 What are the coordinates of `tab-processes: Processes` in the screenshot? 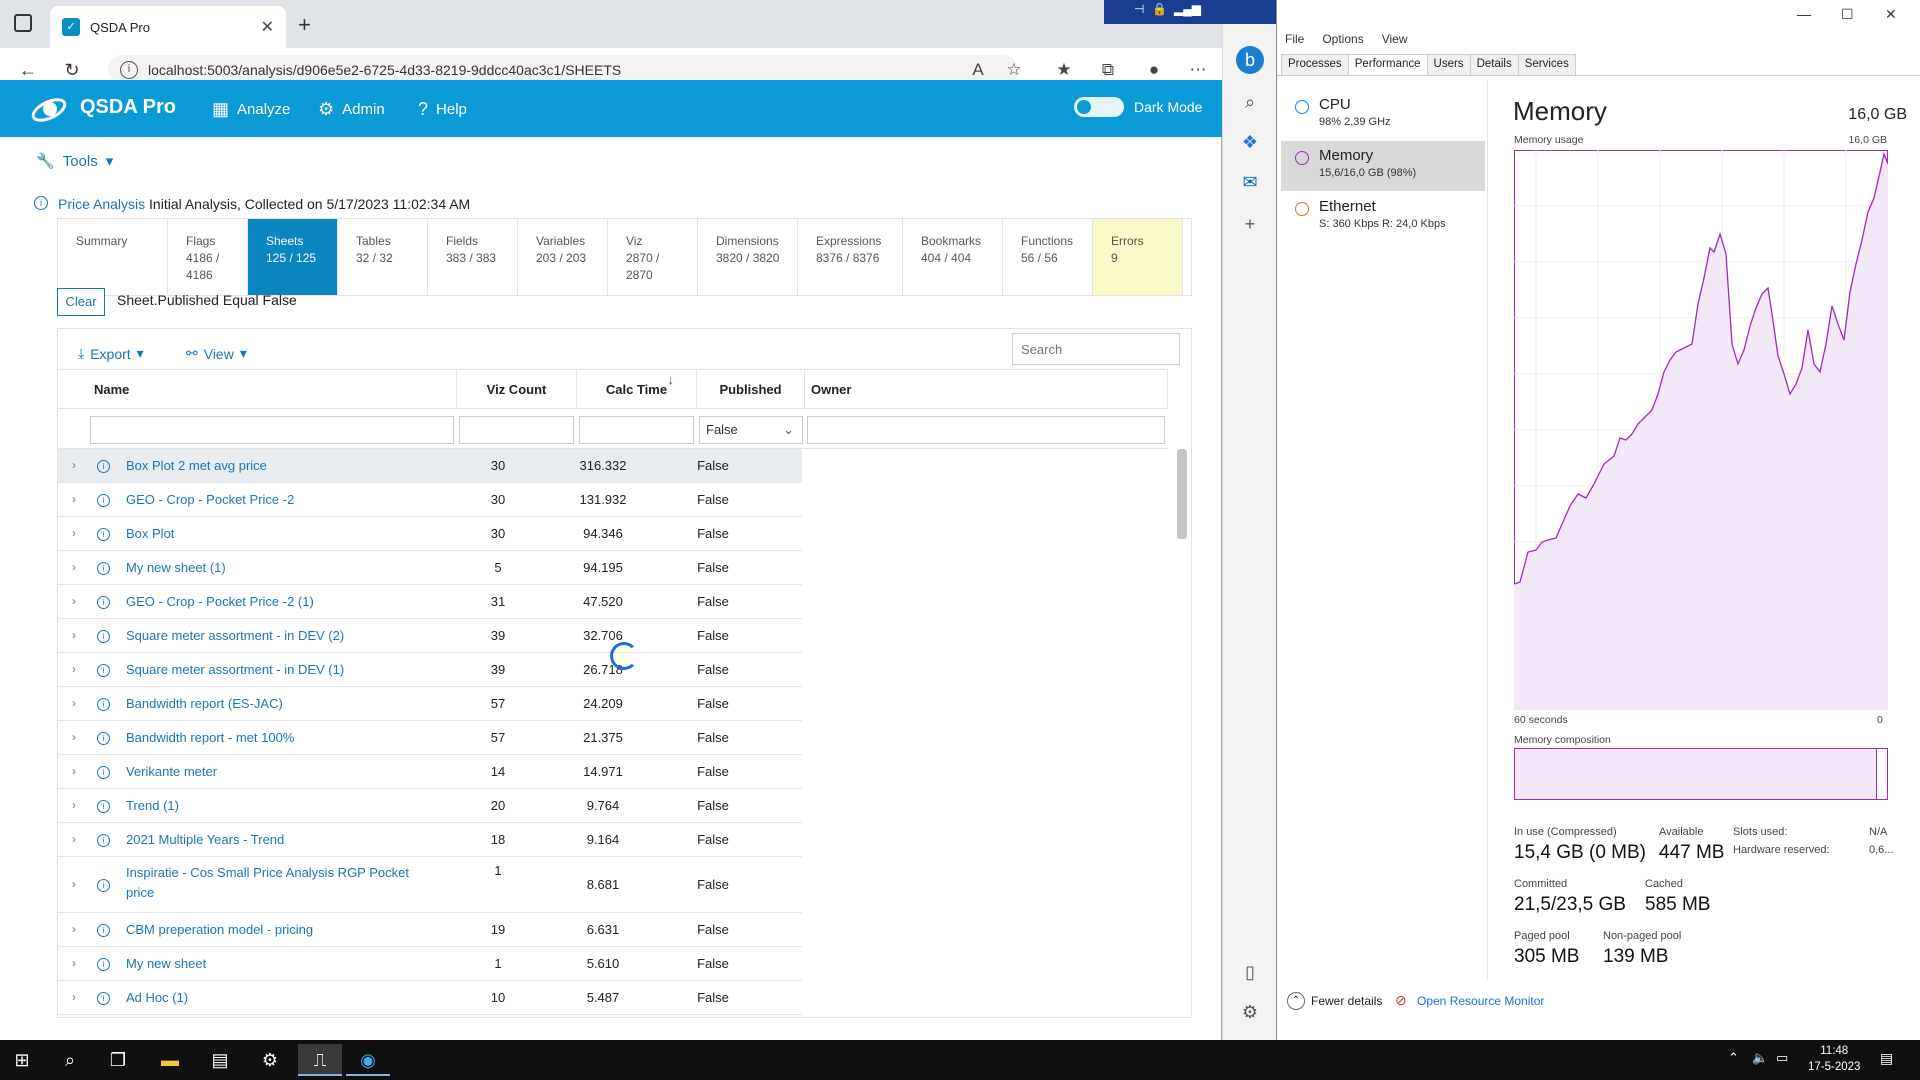 It's located at (1315, 64).